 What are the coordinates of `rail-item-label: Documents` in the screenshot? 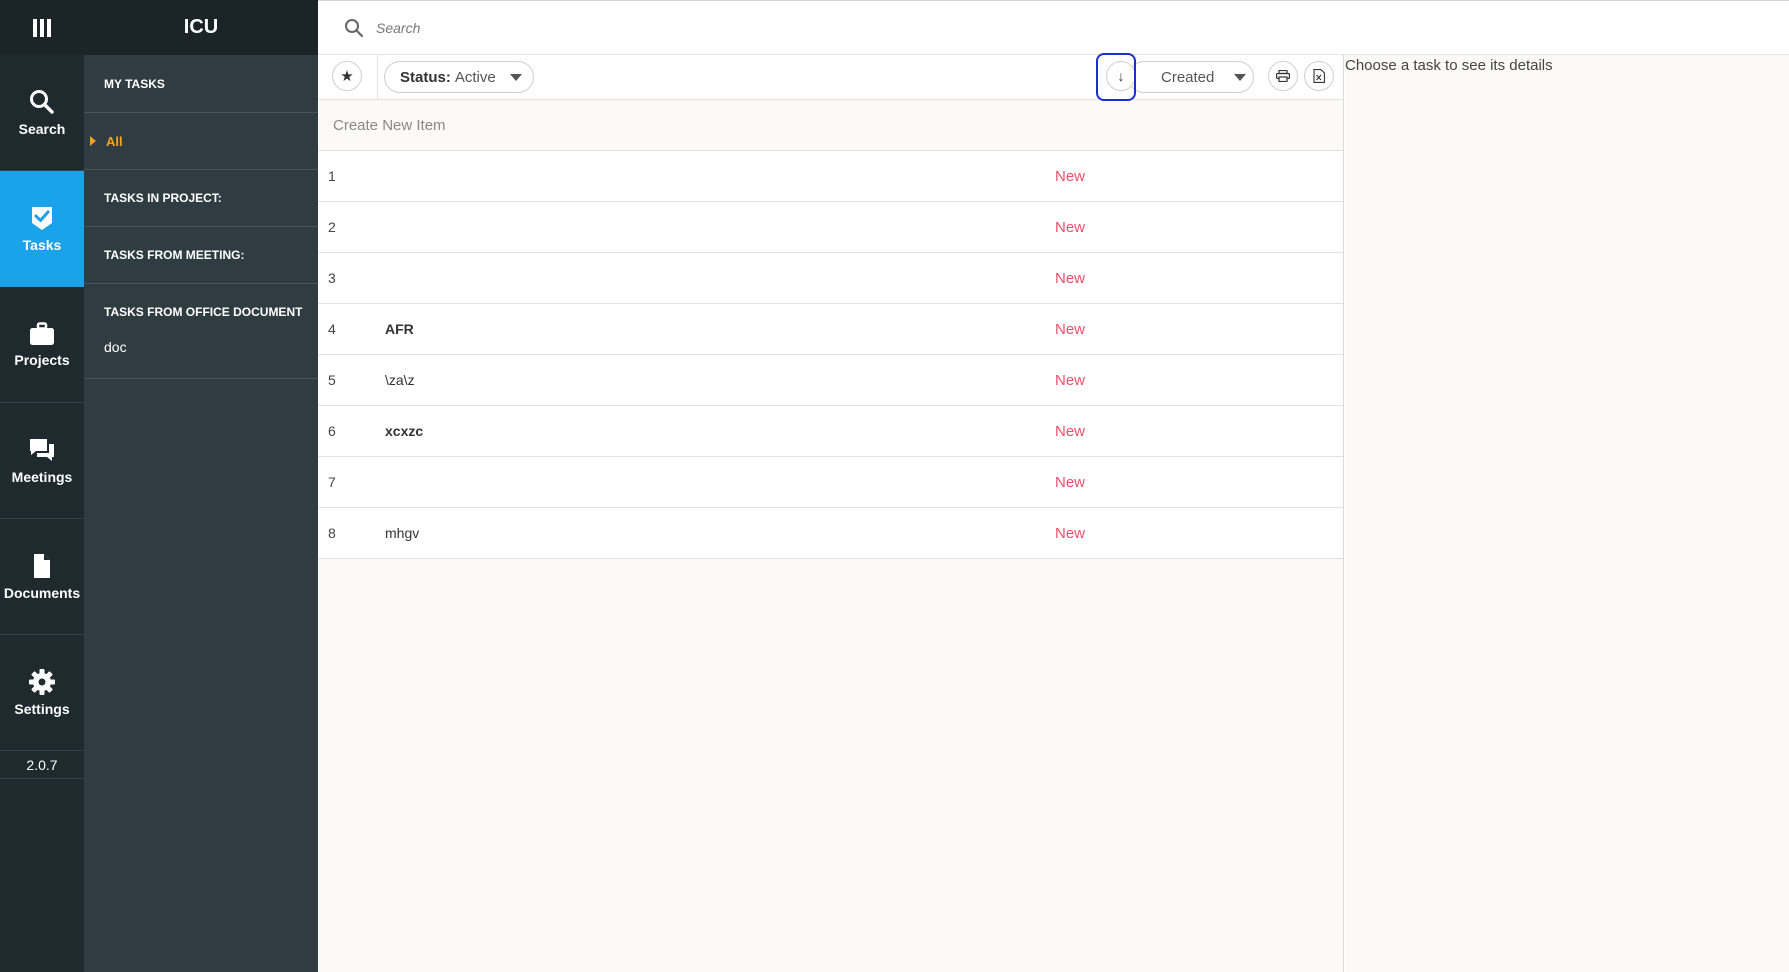 It's located at (42, 592).